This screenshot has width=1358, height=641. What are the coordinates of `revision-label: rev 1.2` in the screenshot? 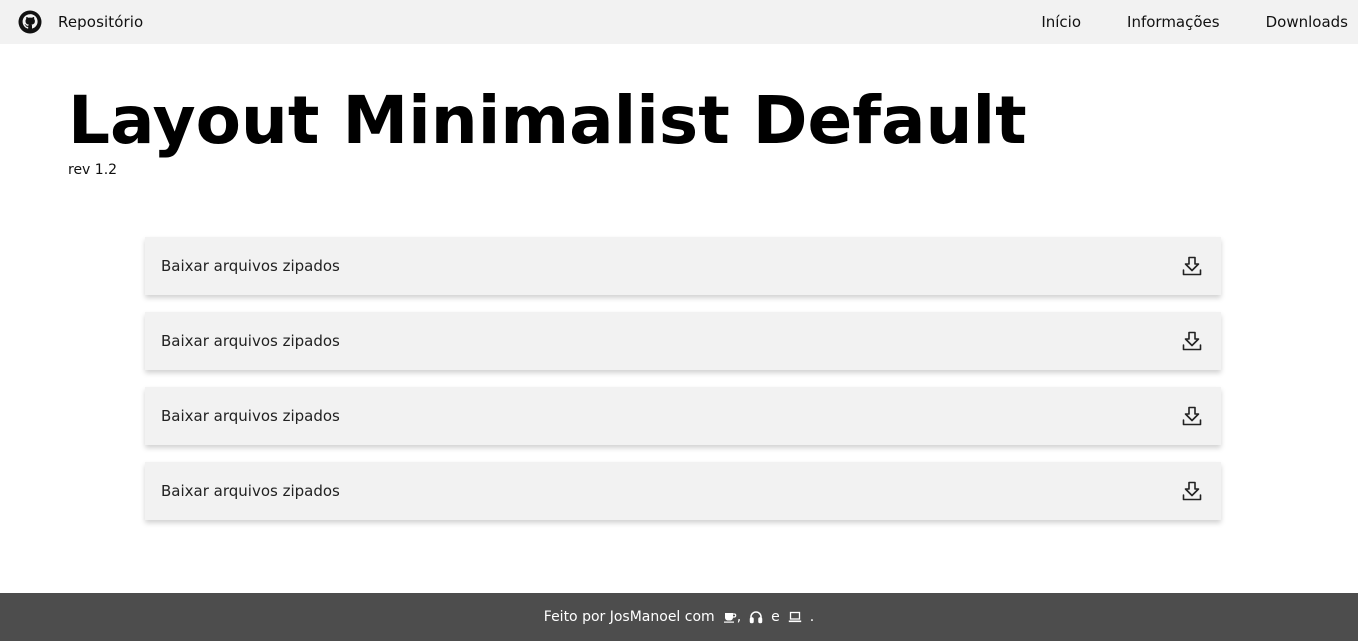 It's located at (93, 170).